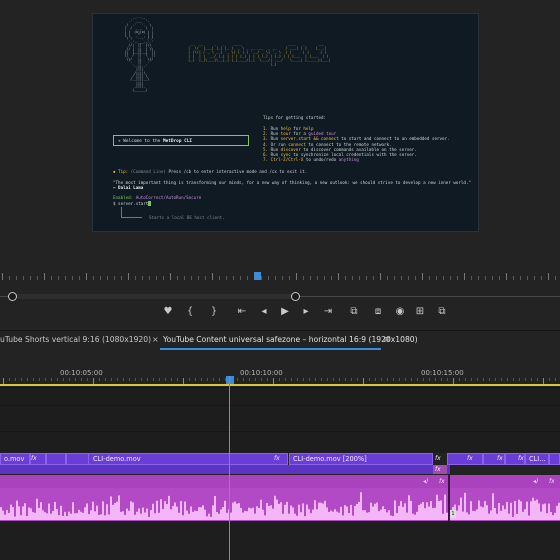 The width and height of the screenshot is (560, 560). What do you see at coordinates (230, 380) in the screenshot?
I see `playhead-icon` at bounding box center [230, 380].